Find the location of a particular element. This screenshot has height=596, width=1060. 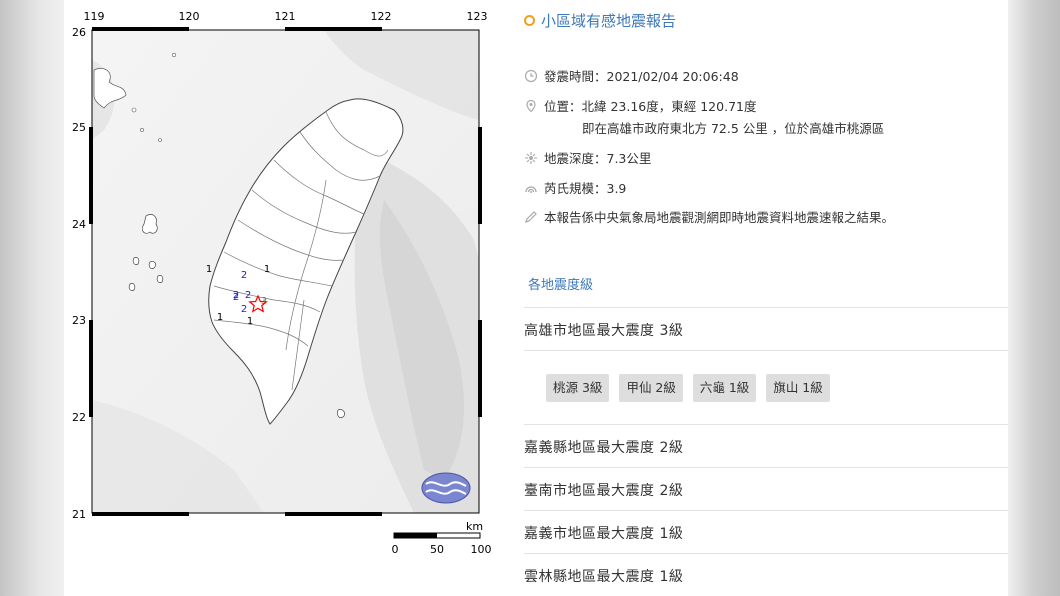

pencil-icon is located at coordinates (531, 217).